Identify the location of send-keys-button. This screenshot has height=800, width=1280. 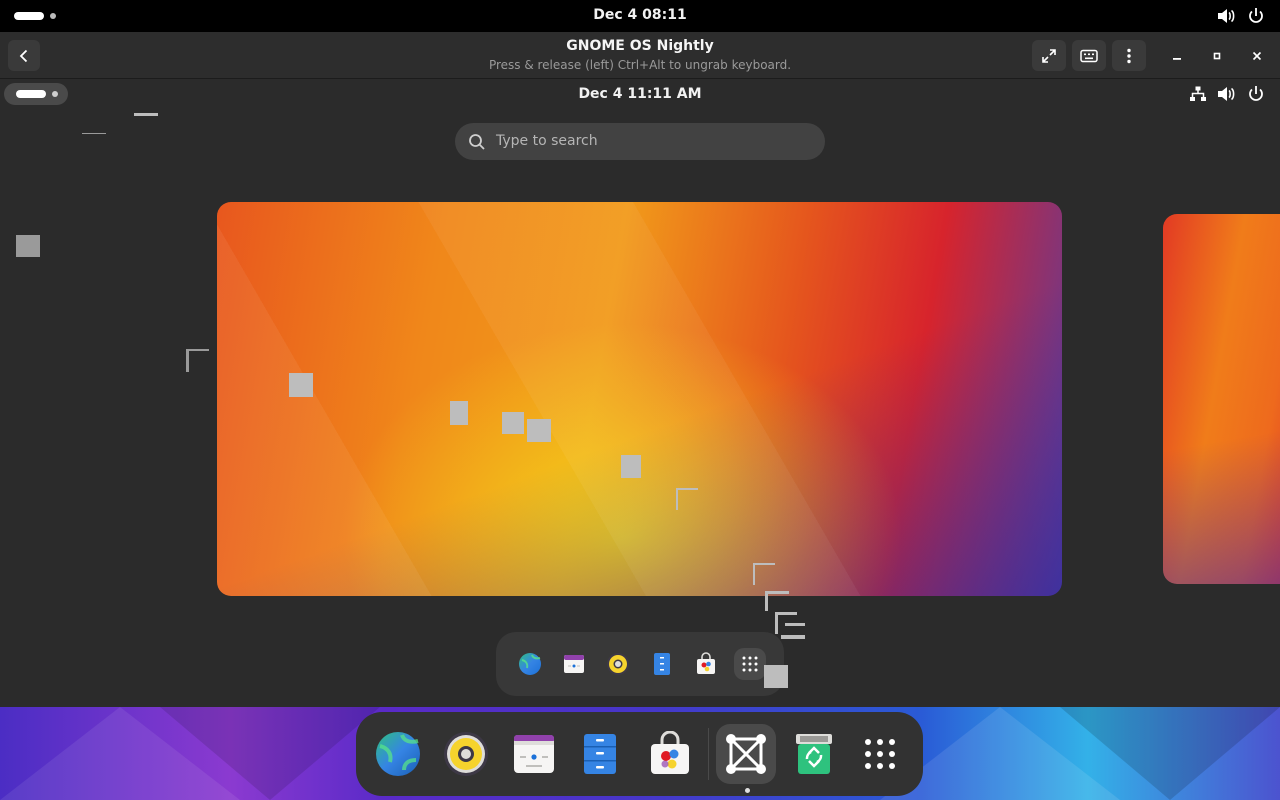
(1089, 55).